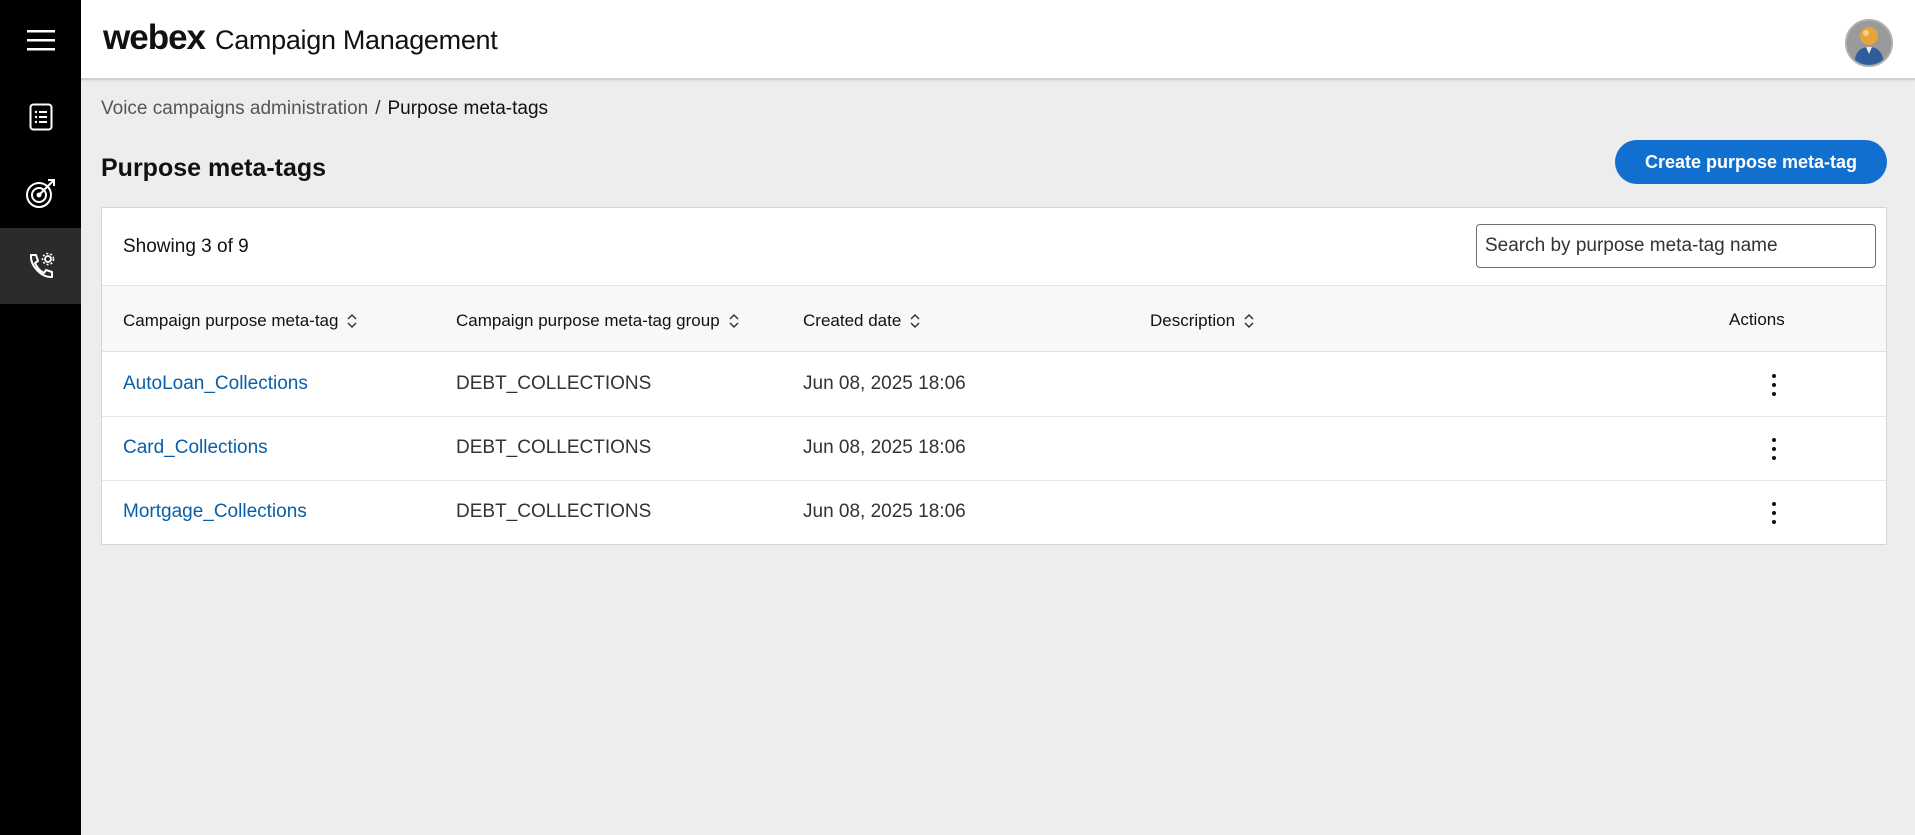  I want to click on sidebar, so click(40, 417).